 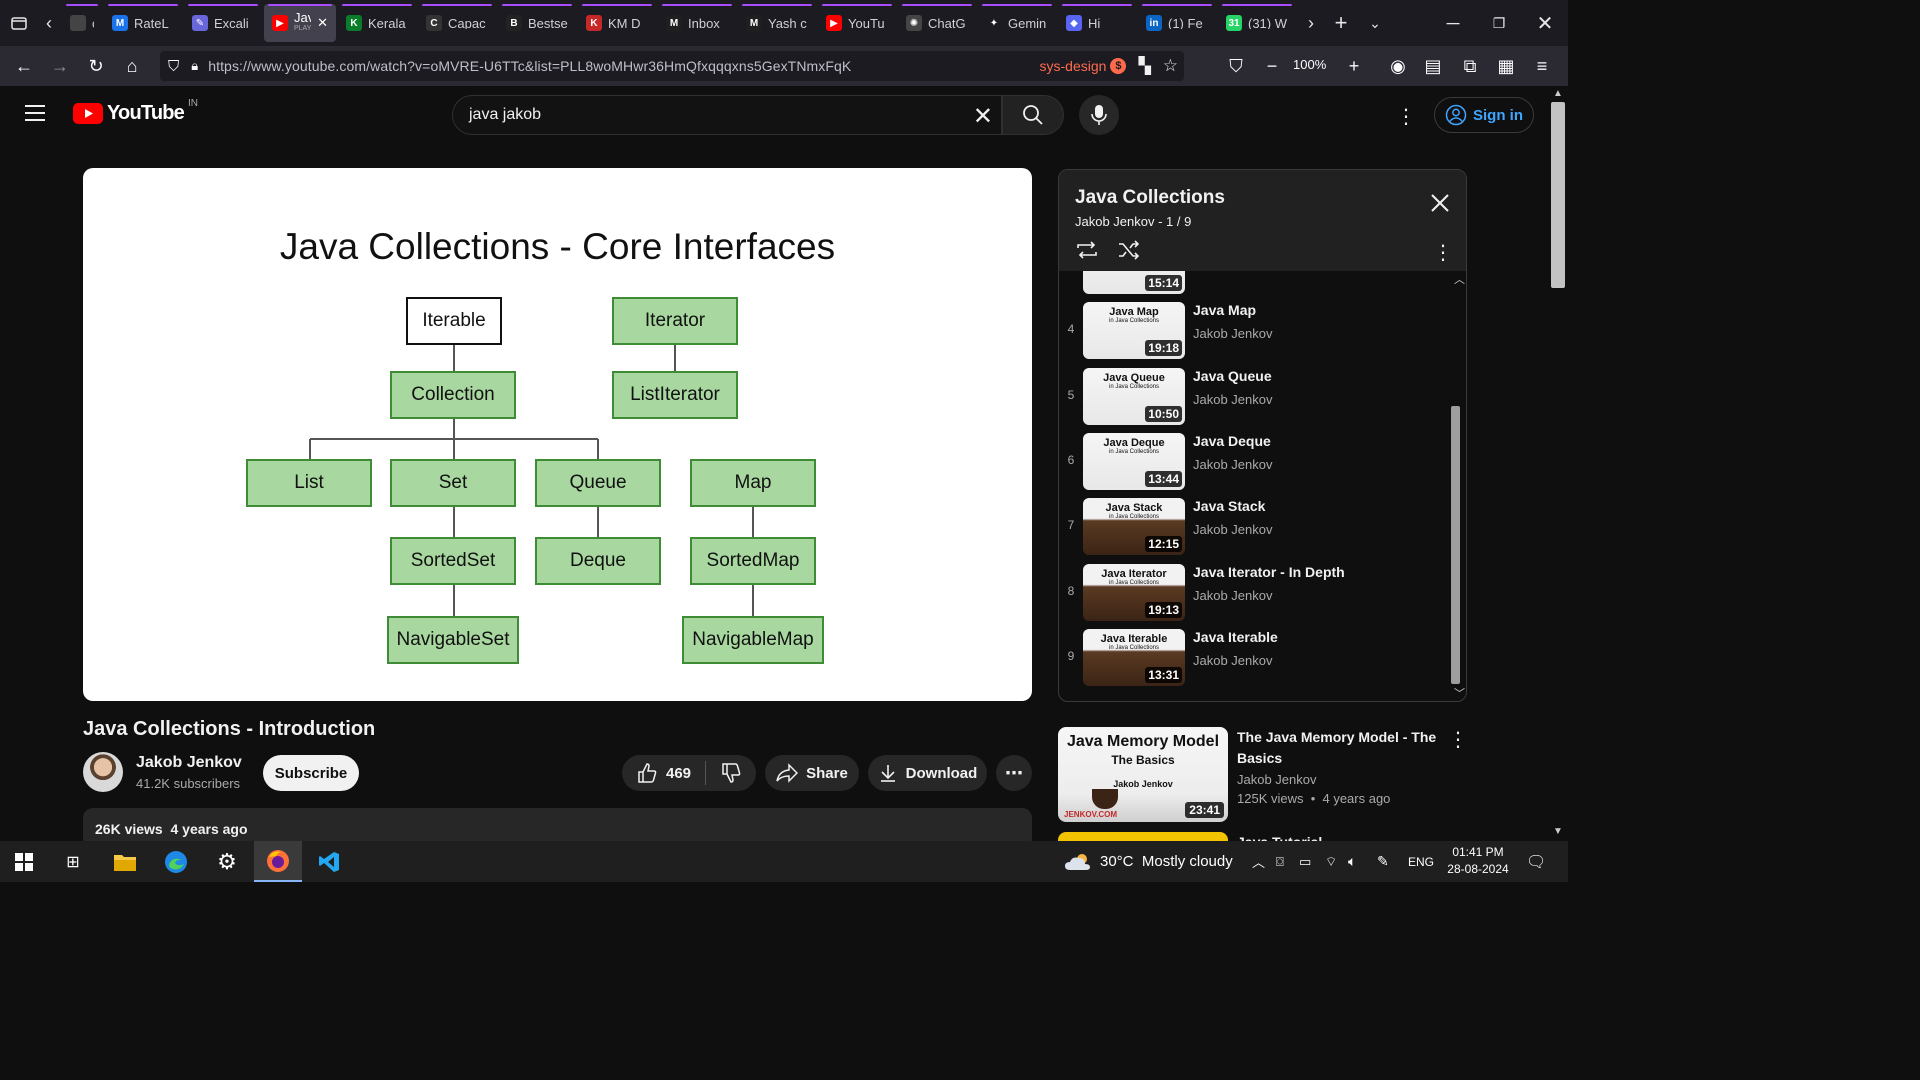 I want to click on page-scroll-thumb, so click(x=1558, y=195).